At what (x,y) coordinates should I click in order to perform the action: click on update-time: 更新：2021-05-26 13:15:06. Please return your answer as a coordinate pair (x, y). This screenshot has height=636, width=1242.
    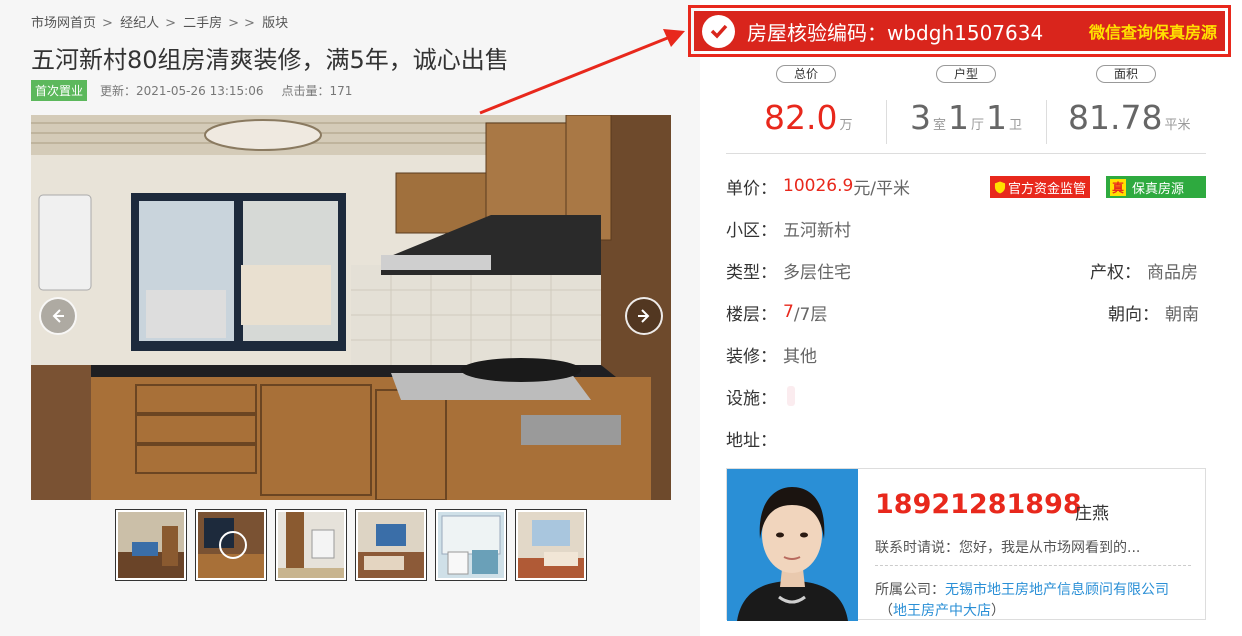
    Looking at the image, I should click on (182, 90).